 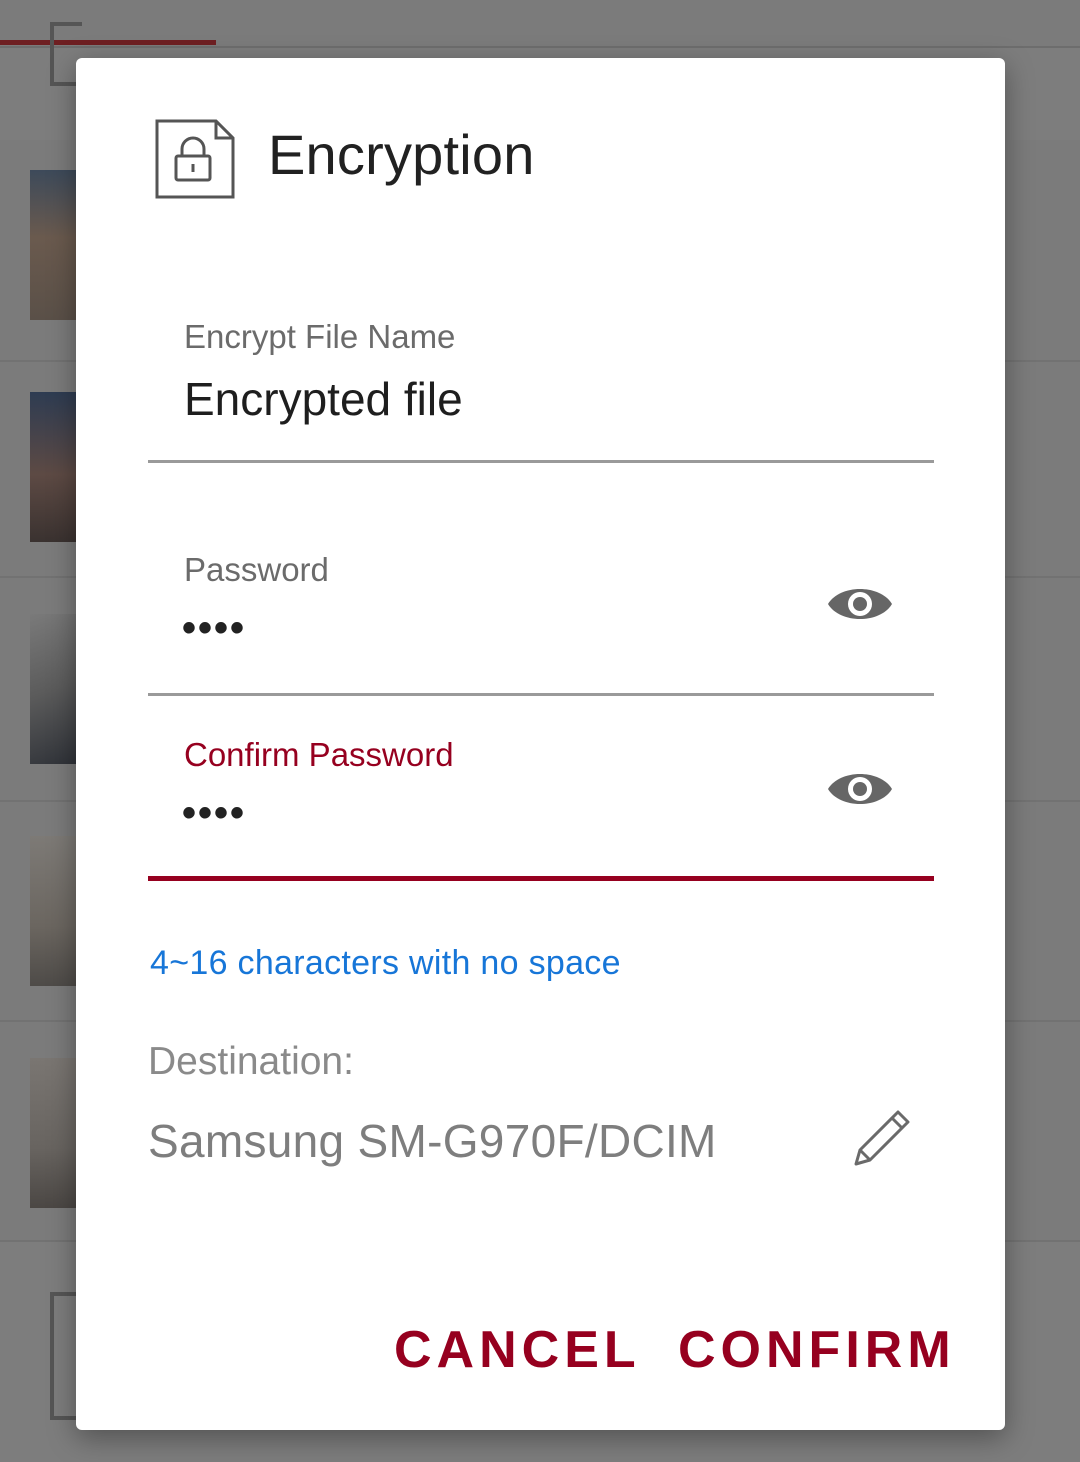 What do you see at coordinates (541, 461) in the screenshot?
I see `file-name-underline` at bounding box center [541, 461].